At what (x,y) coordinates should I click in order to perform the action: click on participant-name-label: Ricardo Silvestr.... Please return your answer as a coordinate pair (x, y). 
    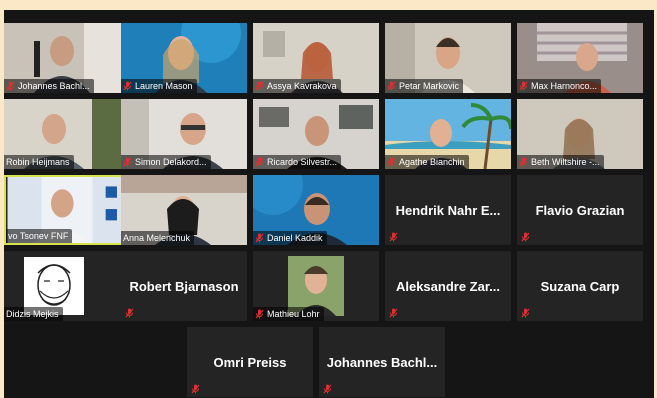
    Looking at the image, I should click on (297, 162).